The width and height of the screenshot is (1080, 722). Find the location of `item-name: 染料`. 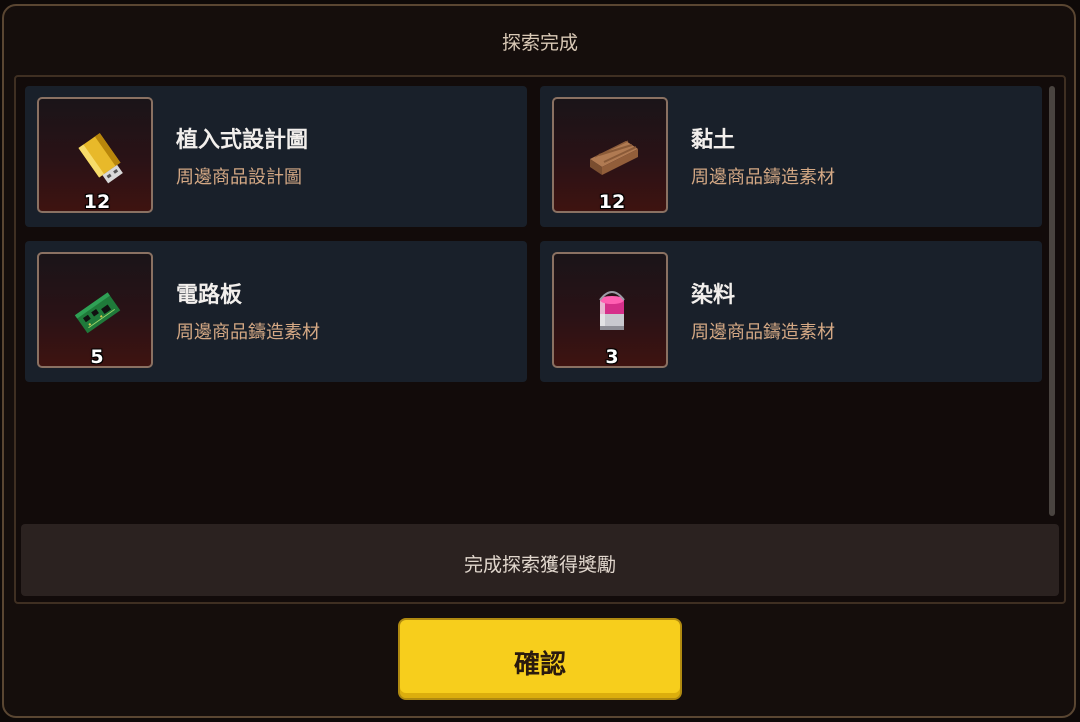

item-name: 染料 is located at coordinates (713, 295).